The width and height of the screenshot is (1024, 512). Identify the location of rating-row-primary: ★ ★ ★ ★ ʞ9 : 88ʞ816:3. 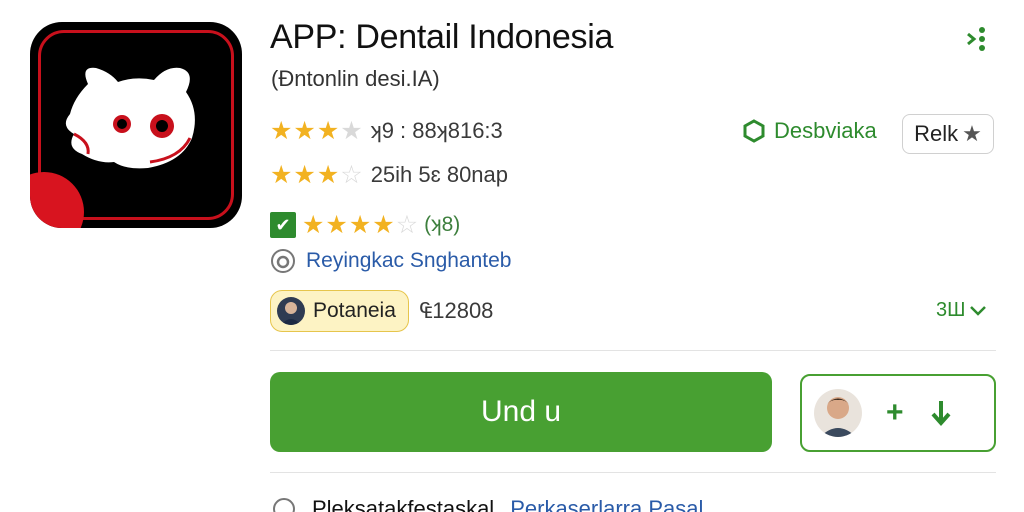
(386, 131).